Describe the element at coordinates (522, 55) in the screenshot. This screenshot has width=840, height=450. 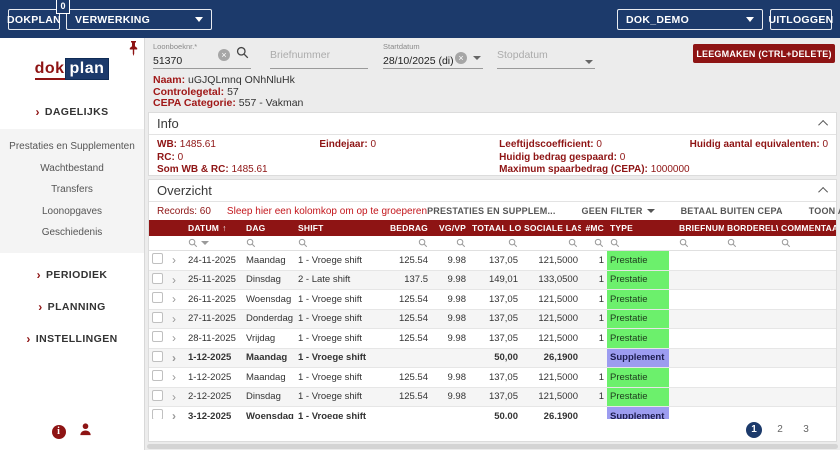
I see `stopdatum-placeholder: Stopdatum` at that location.